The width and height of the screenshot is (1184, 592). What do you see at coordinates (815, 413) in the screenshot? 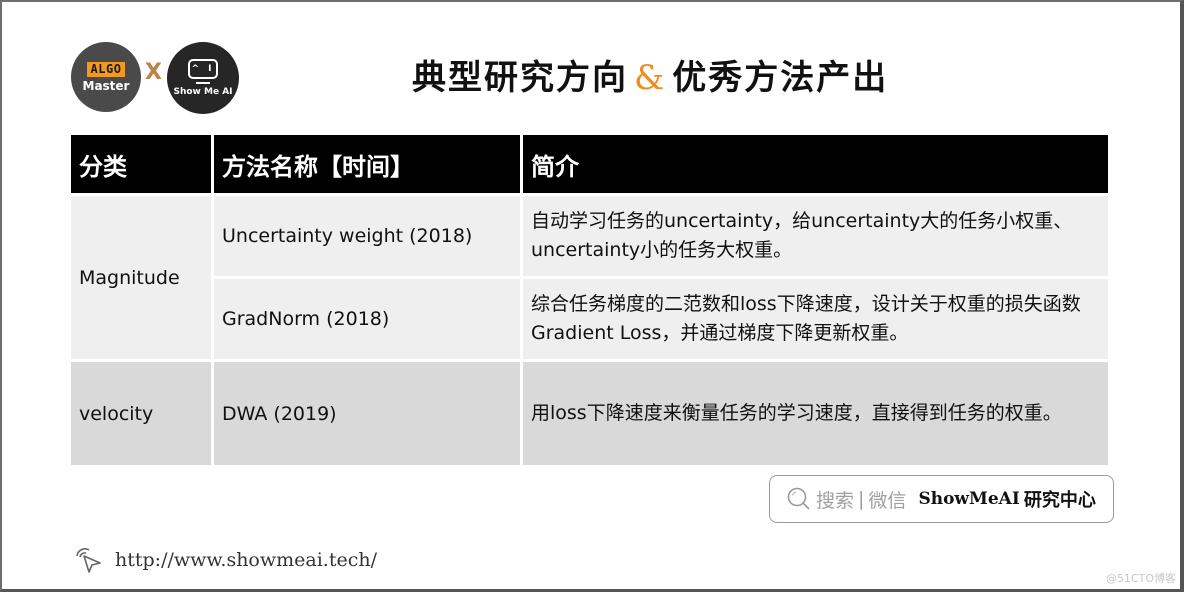
I see `description-cell: 用loss下降速度来衡量任务的学习速度，直接得到任务的权重。` at bounding box center [815, 413].